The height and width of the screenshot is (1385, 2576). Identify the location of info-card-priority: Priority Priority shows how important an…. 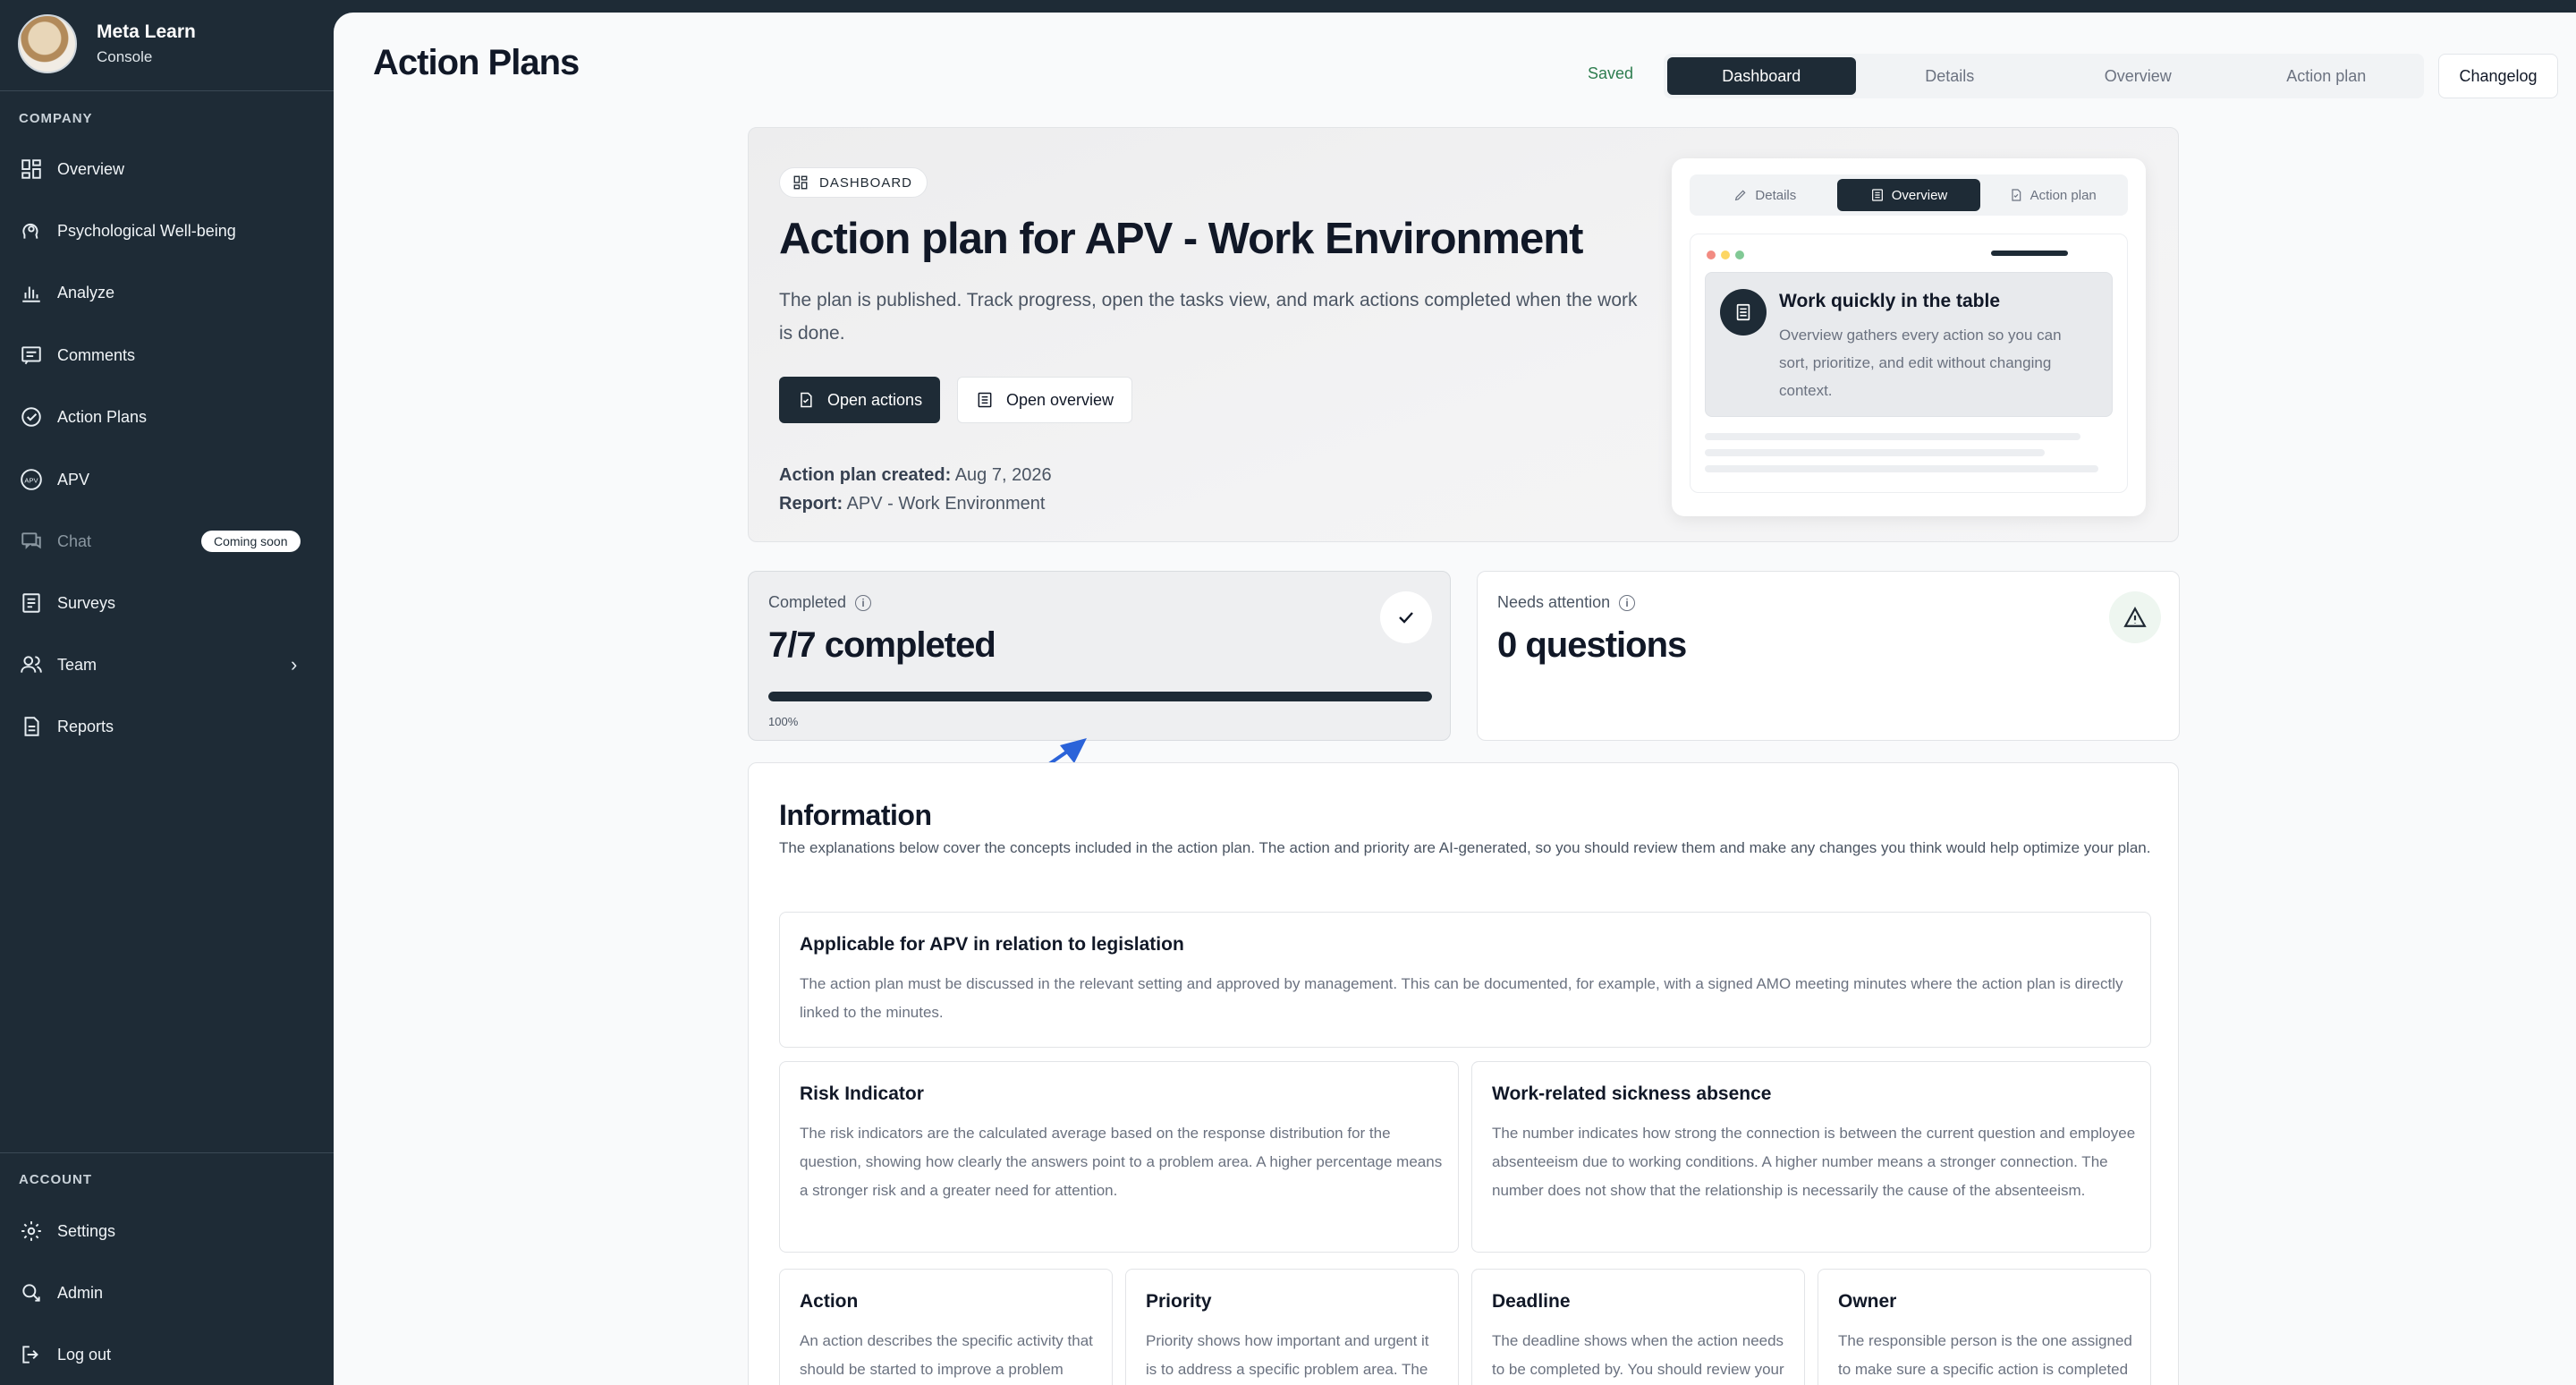
(1292, 1327).